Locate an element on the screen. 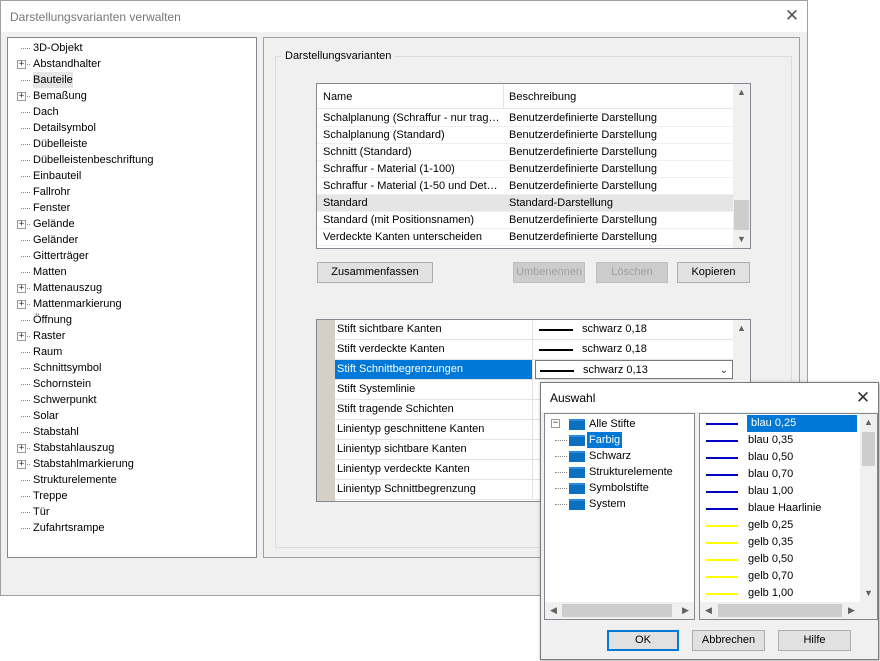 The image size is (880, 661). property-row: Stift verdeckte Kanten schwarz 0,18 is located at coordinates (534, 350).